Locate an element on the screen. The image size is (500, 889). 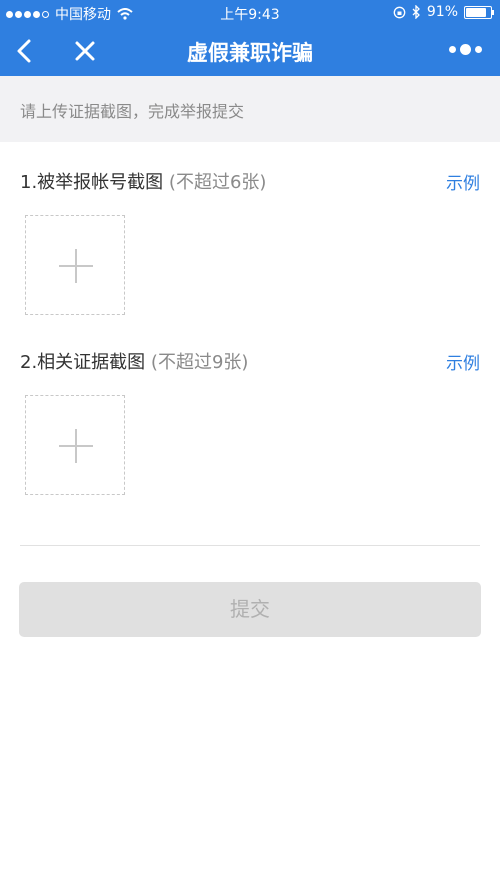
notice-banner: 请上传证据截图，完成举报提交 is located at coordinates (250, 109).